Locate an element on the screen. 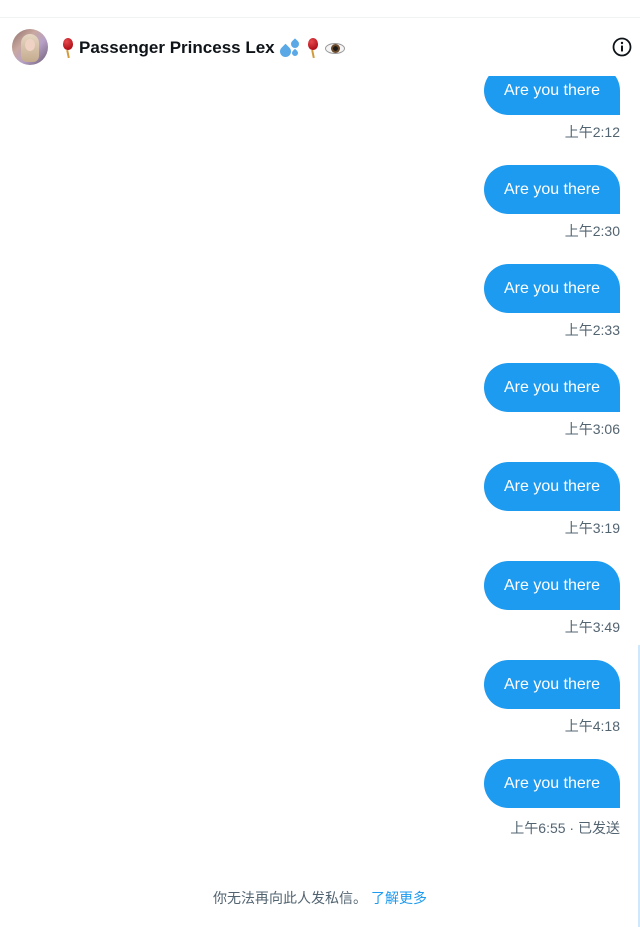 This screenshot has height=927, width=640. profile-avatar is located at coordinates (30, 47).